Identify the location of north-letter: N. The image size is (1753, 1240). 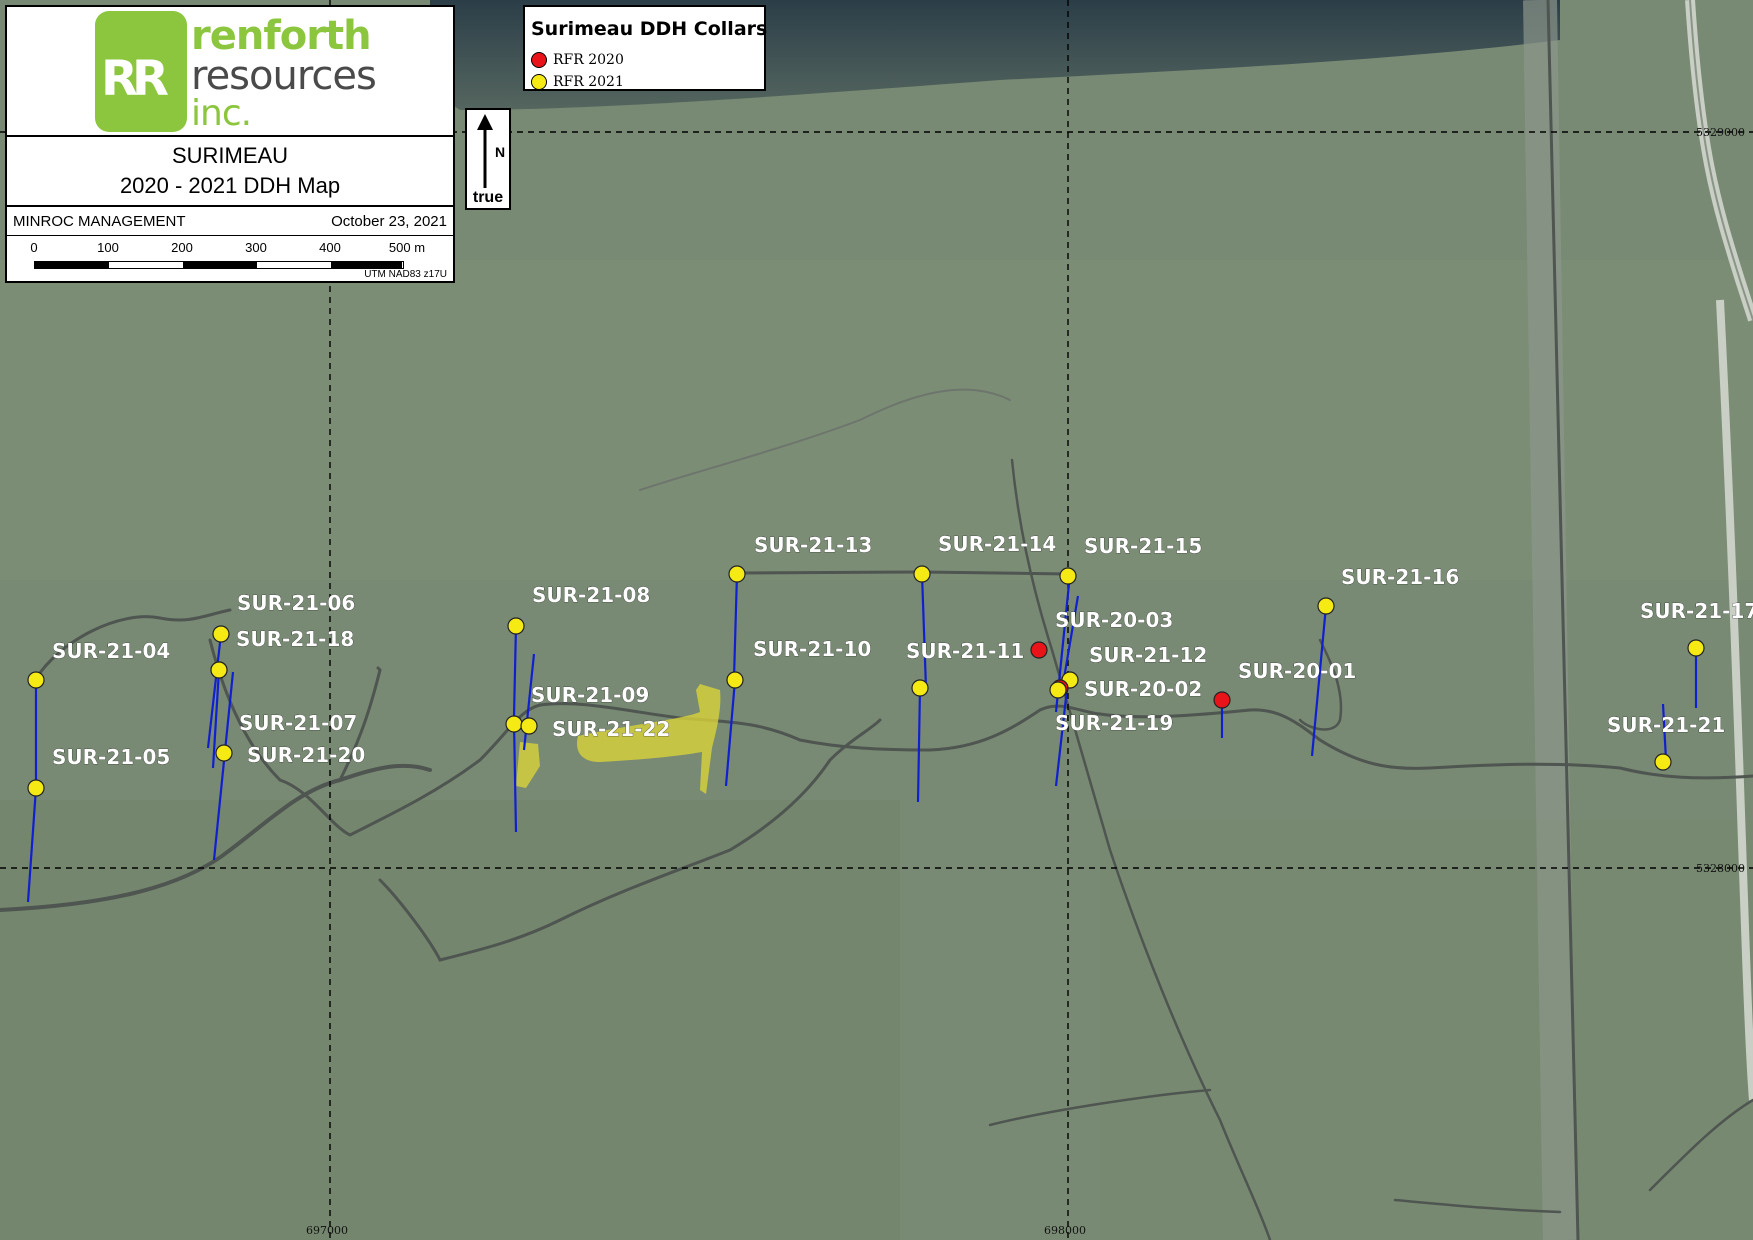
(500, 152).